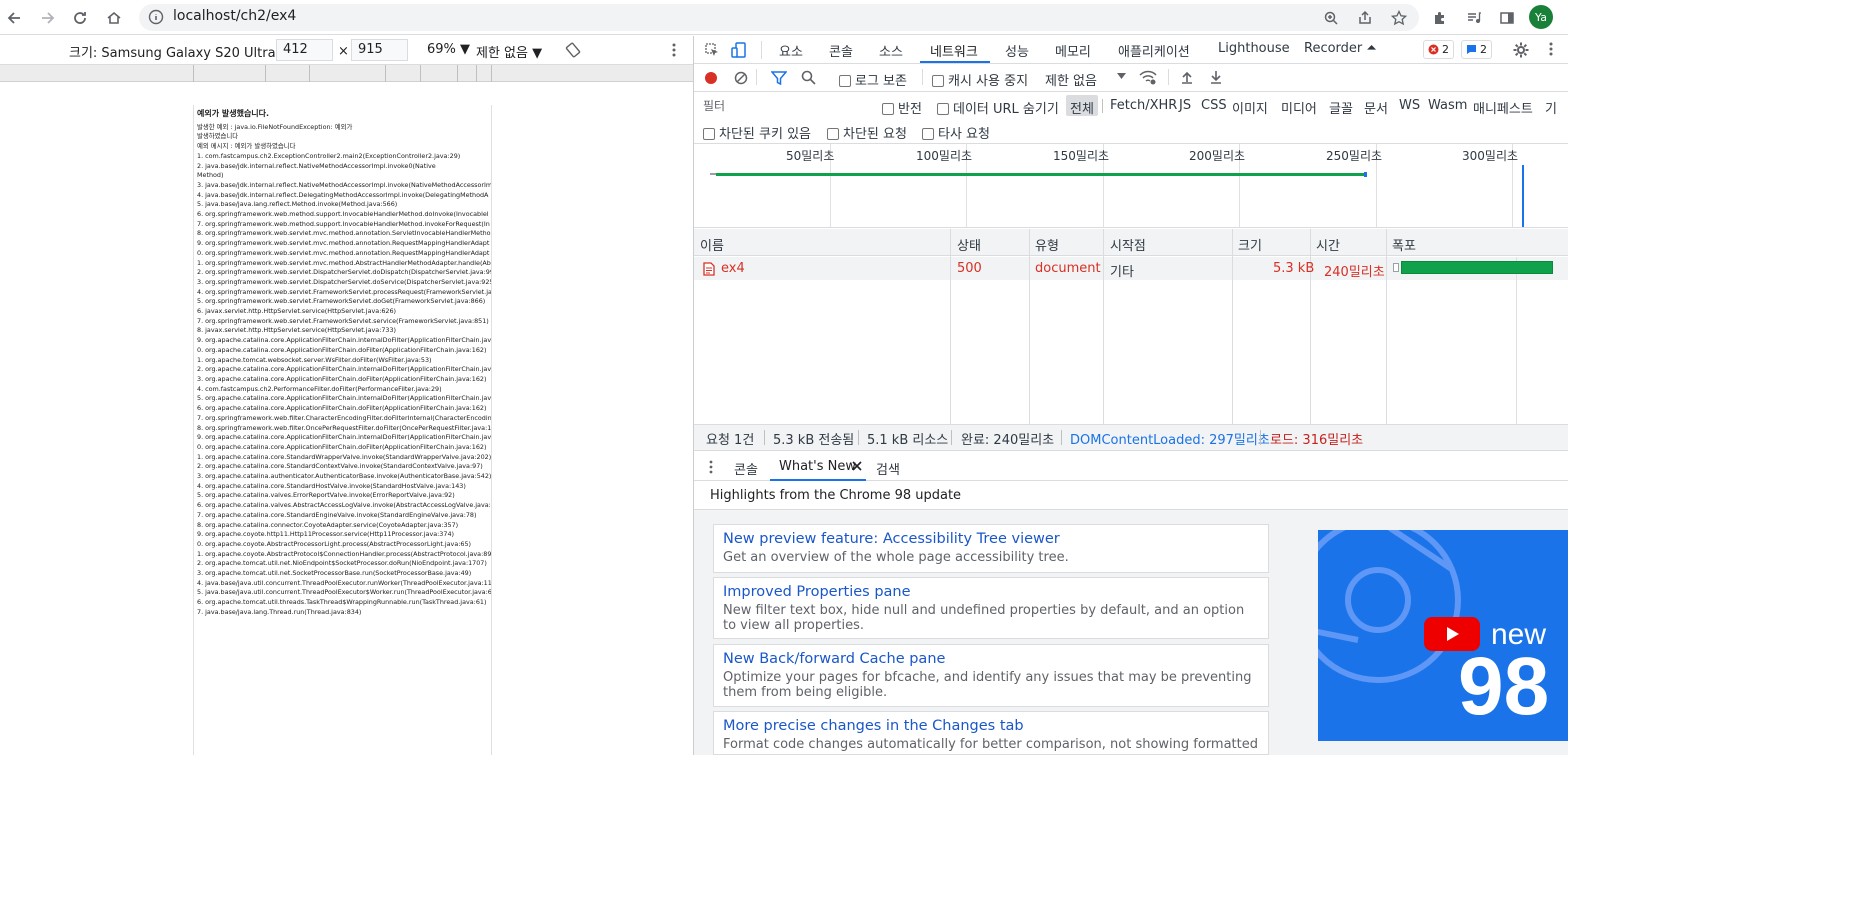  Describe the element at coordinates (888, 468) in the screenshot. I see `drawer-tab-search: 검색` at that location.